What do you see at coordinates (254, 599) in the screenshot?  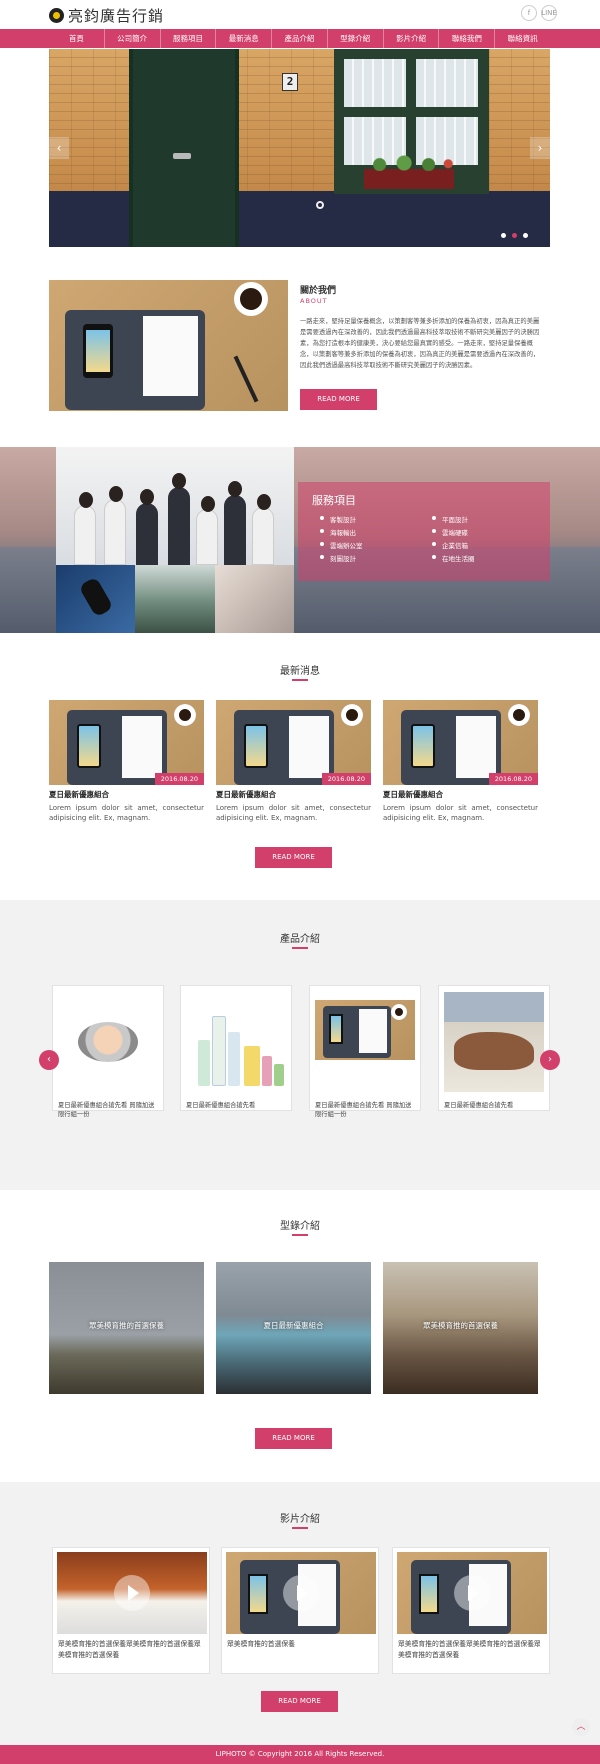 I see `coffee-image` at bounding box center [254, 599].